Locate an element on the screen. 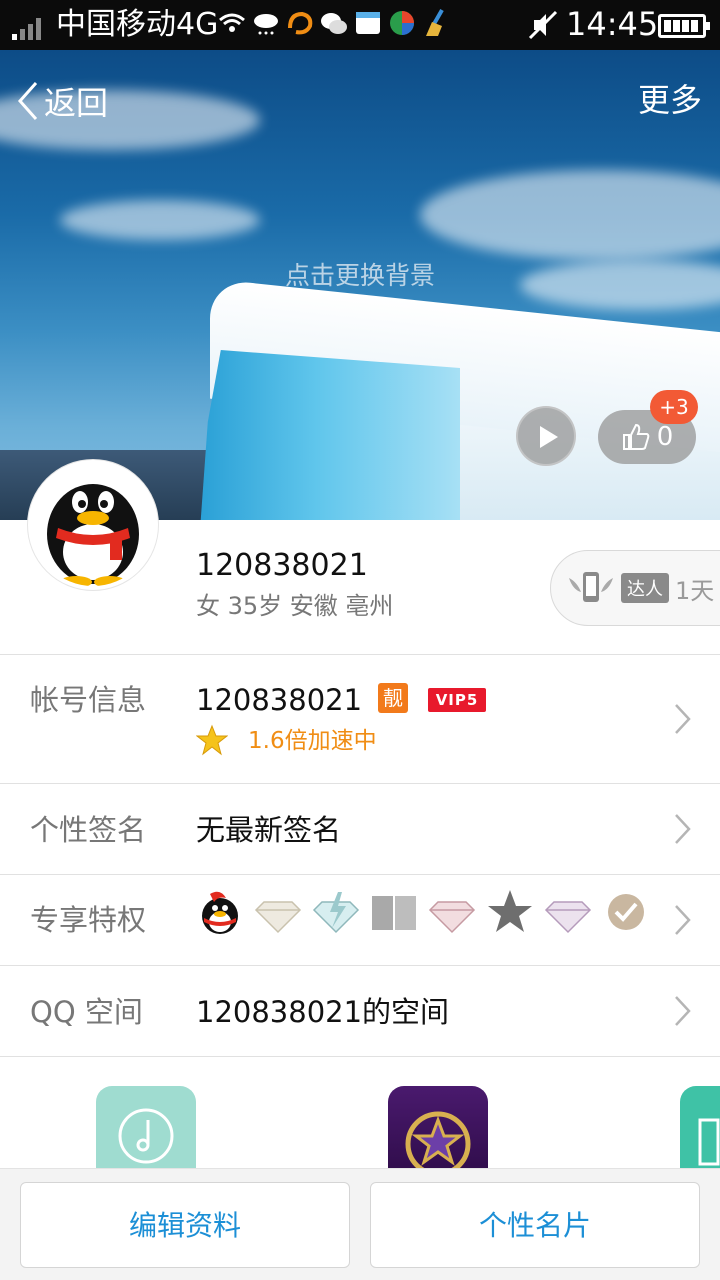 The width and height of the screenshot is (720, 1280). signature-label: 个性签名 is located at coordinates (88, 830).